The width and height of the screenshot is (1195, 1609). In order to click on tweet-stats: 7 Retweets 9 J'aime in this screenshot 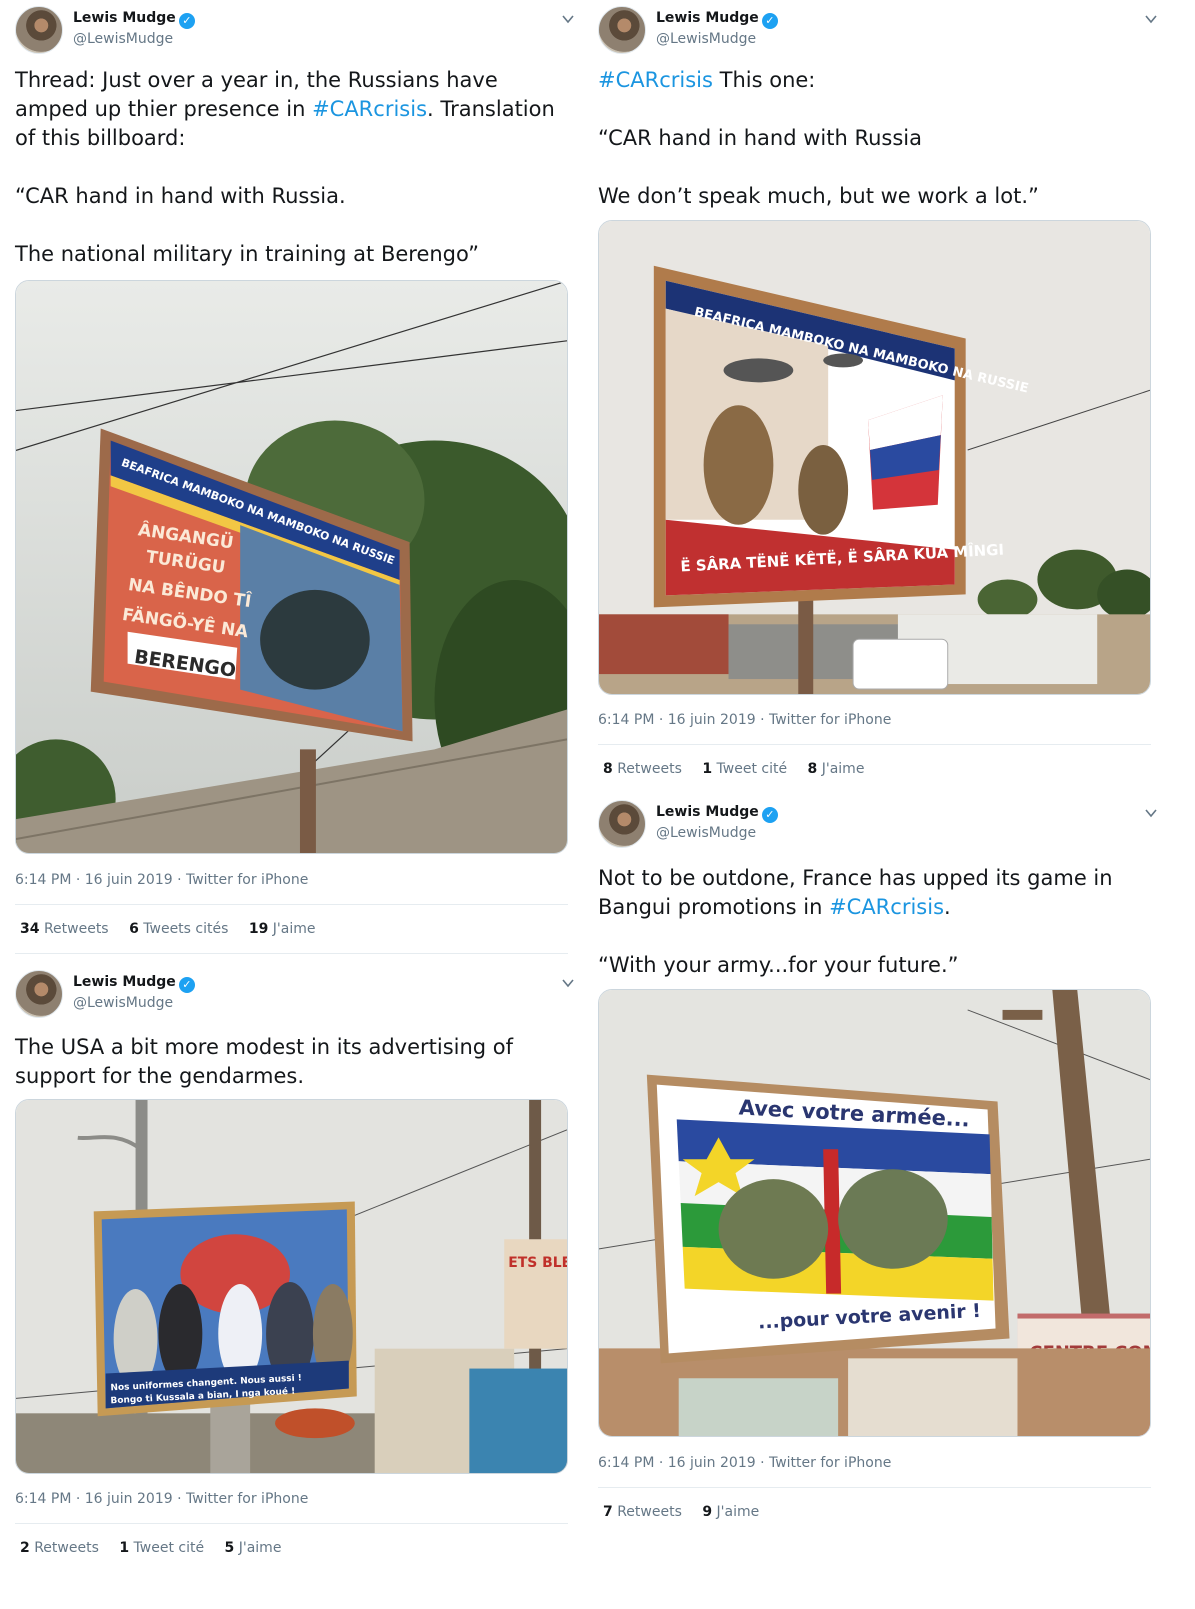, I will do `click(689, 1512)`.